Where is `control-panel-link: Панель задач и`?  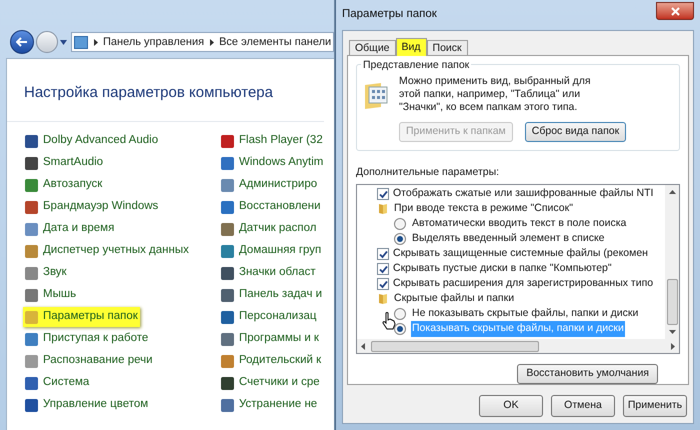
control-panel-link: Панель задач и is located at coordinates (271, 295).